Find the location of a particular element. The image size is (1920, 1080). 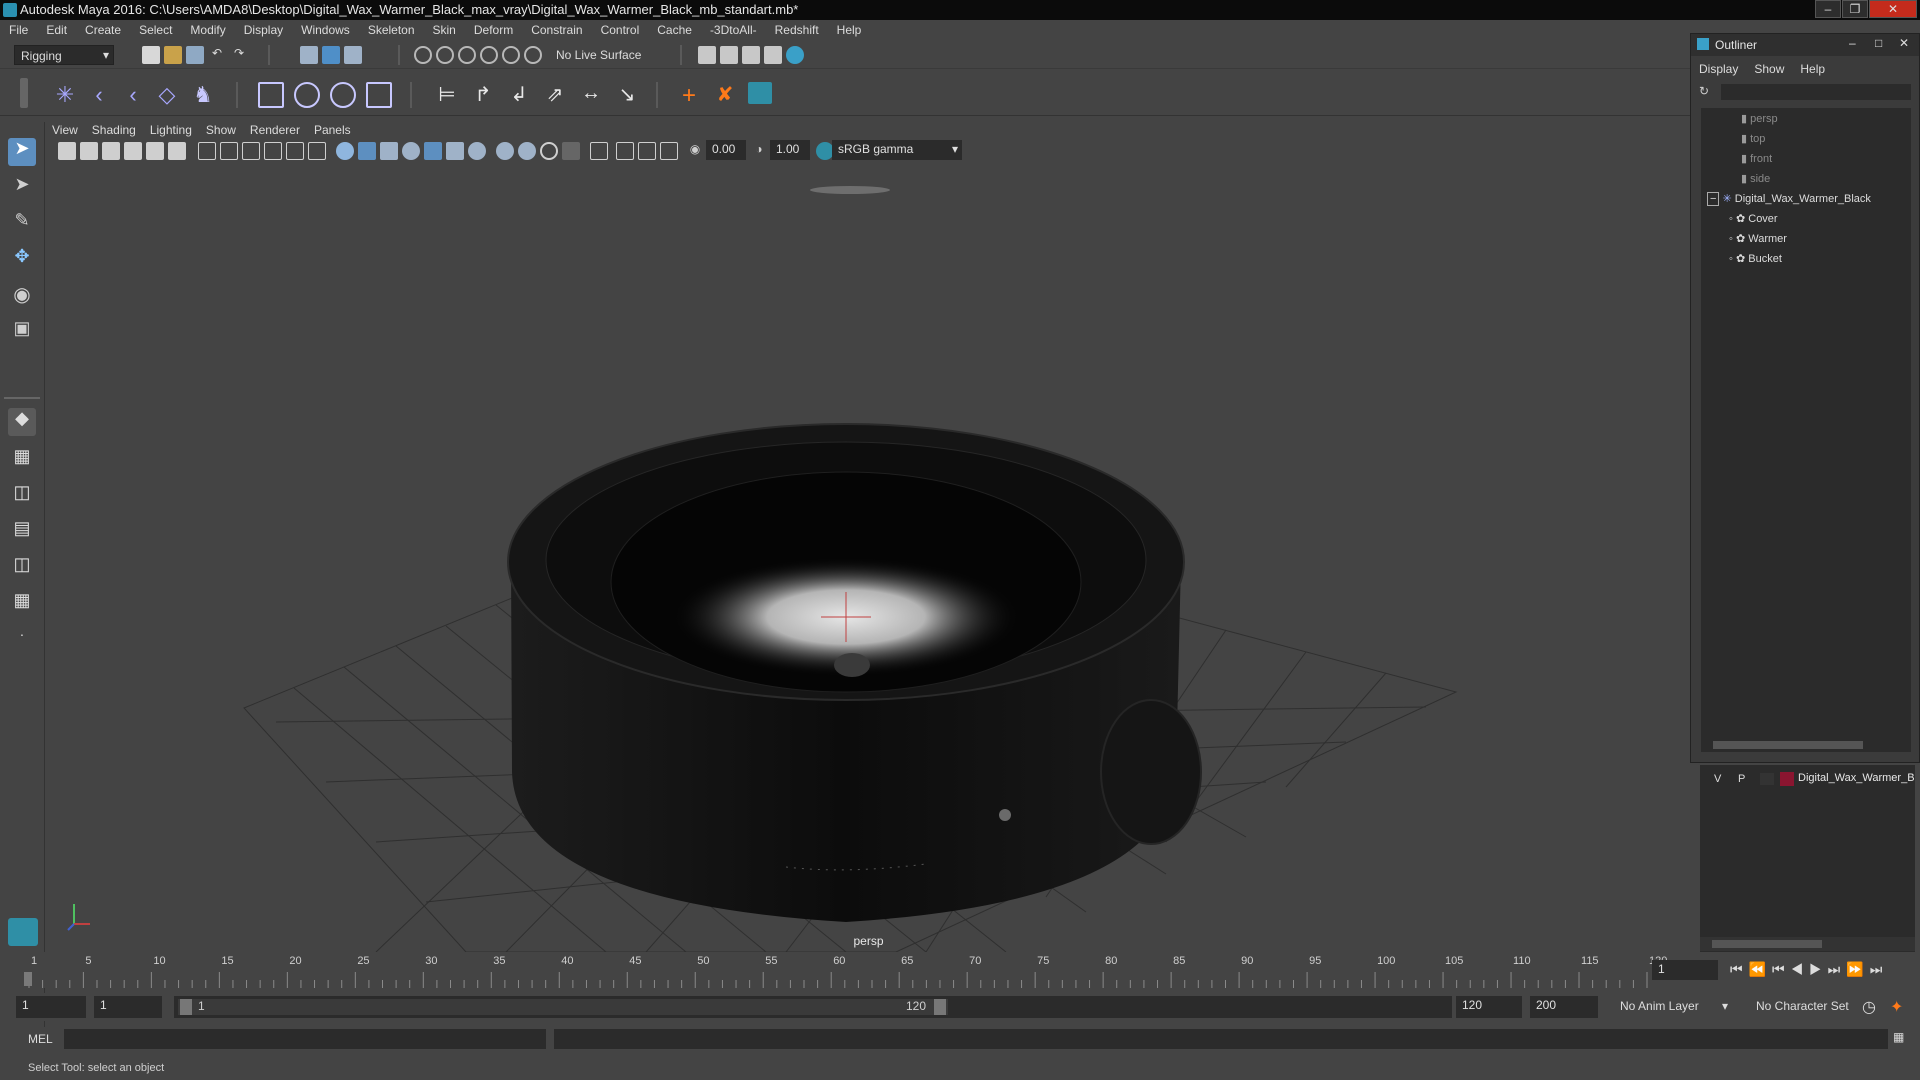

layer-visibility-toggle: V is located at coordinates (1717, 779).